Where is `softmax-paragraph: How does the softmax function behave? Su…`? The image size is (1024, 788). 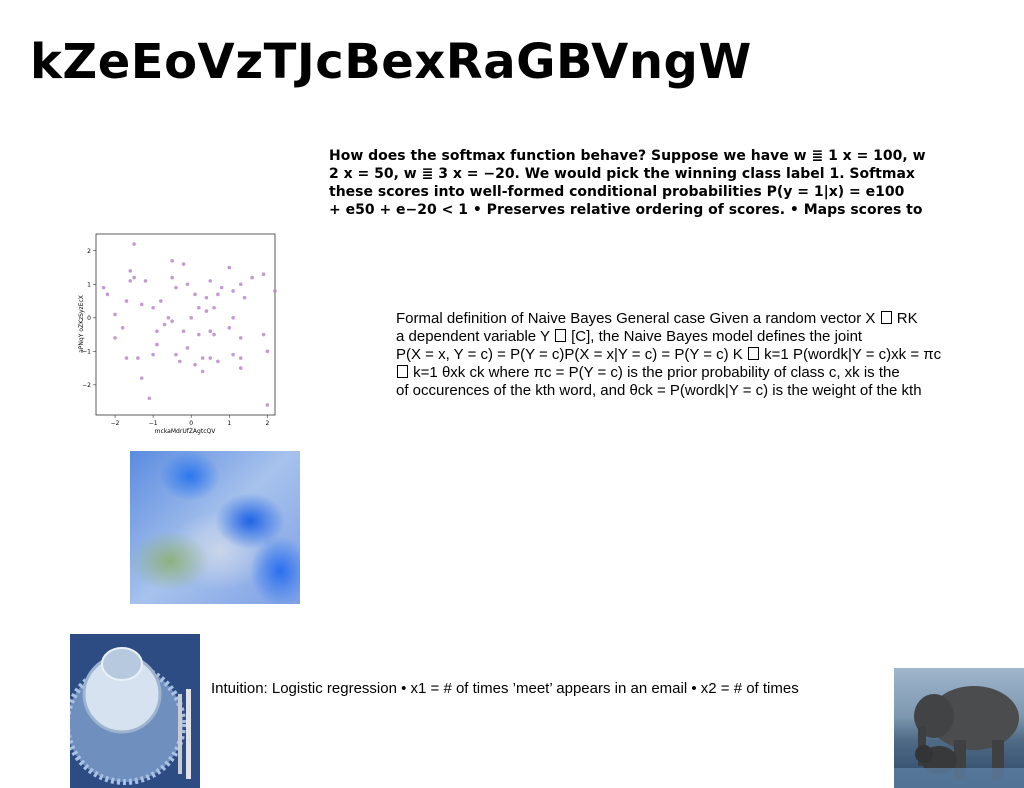
softmax-paragraph: How does the softmax function behave? Su… is located at coordinates (636, 183).